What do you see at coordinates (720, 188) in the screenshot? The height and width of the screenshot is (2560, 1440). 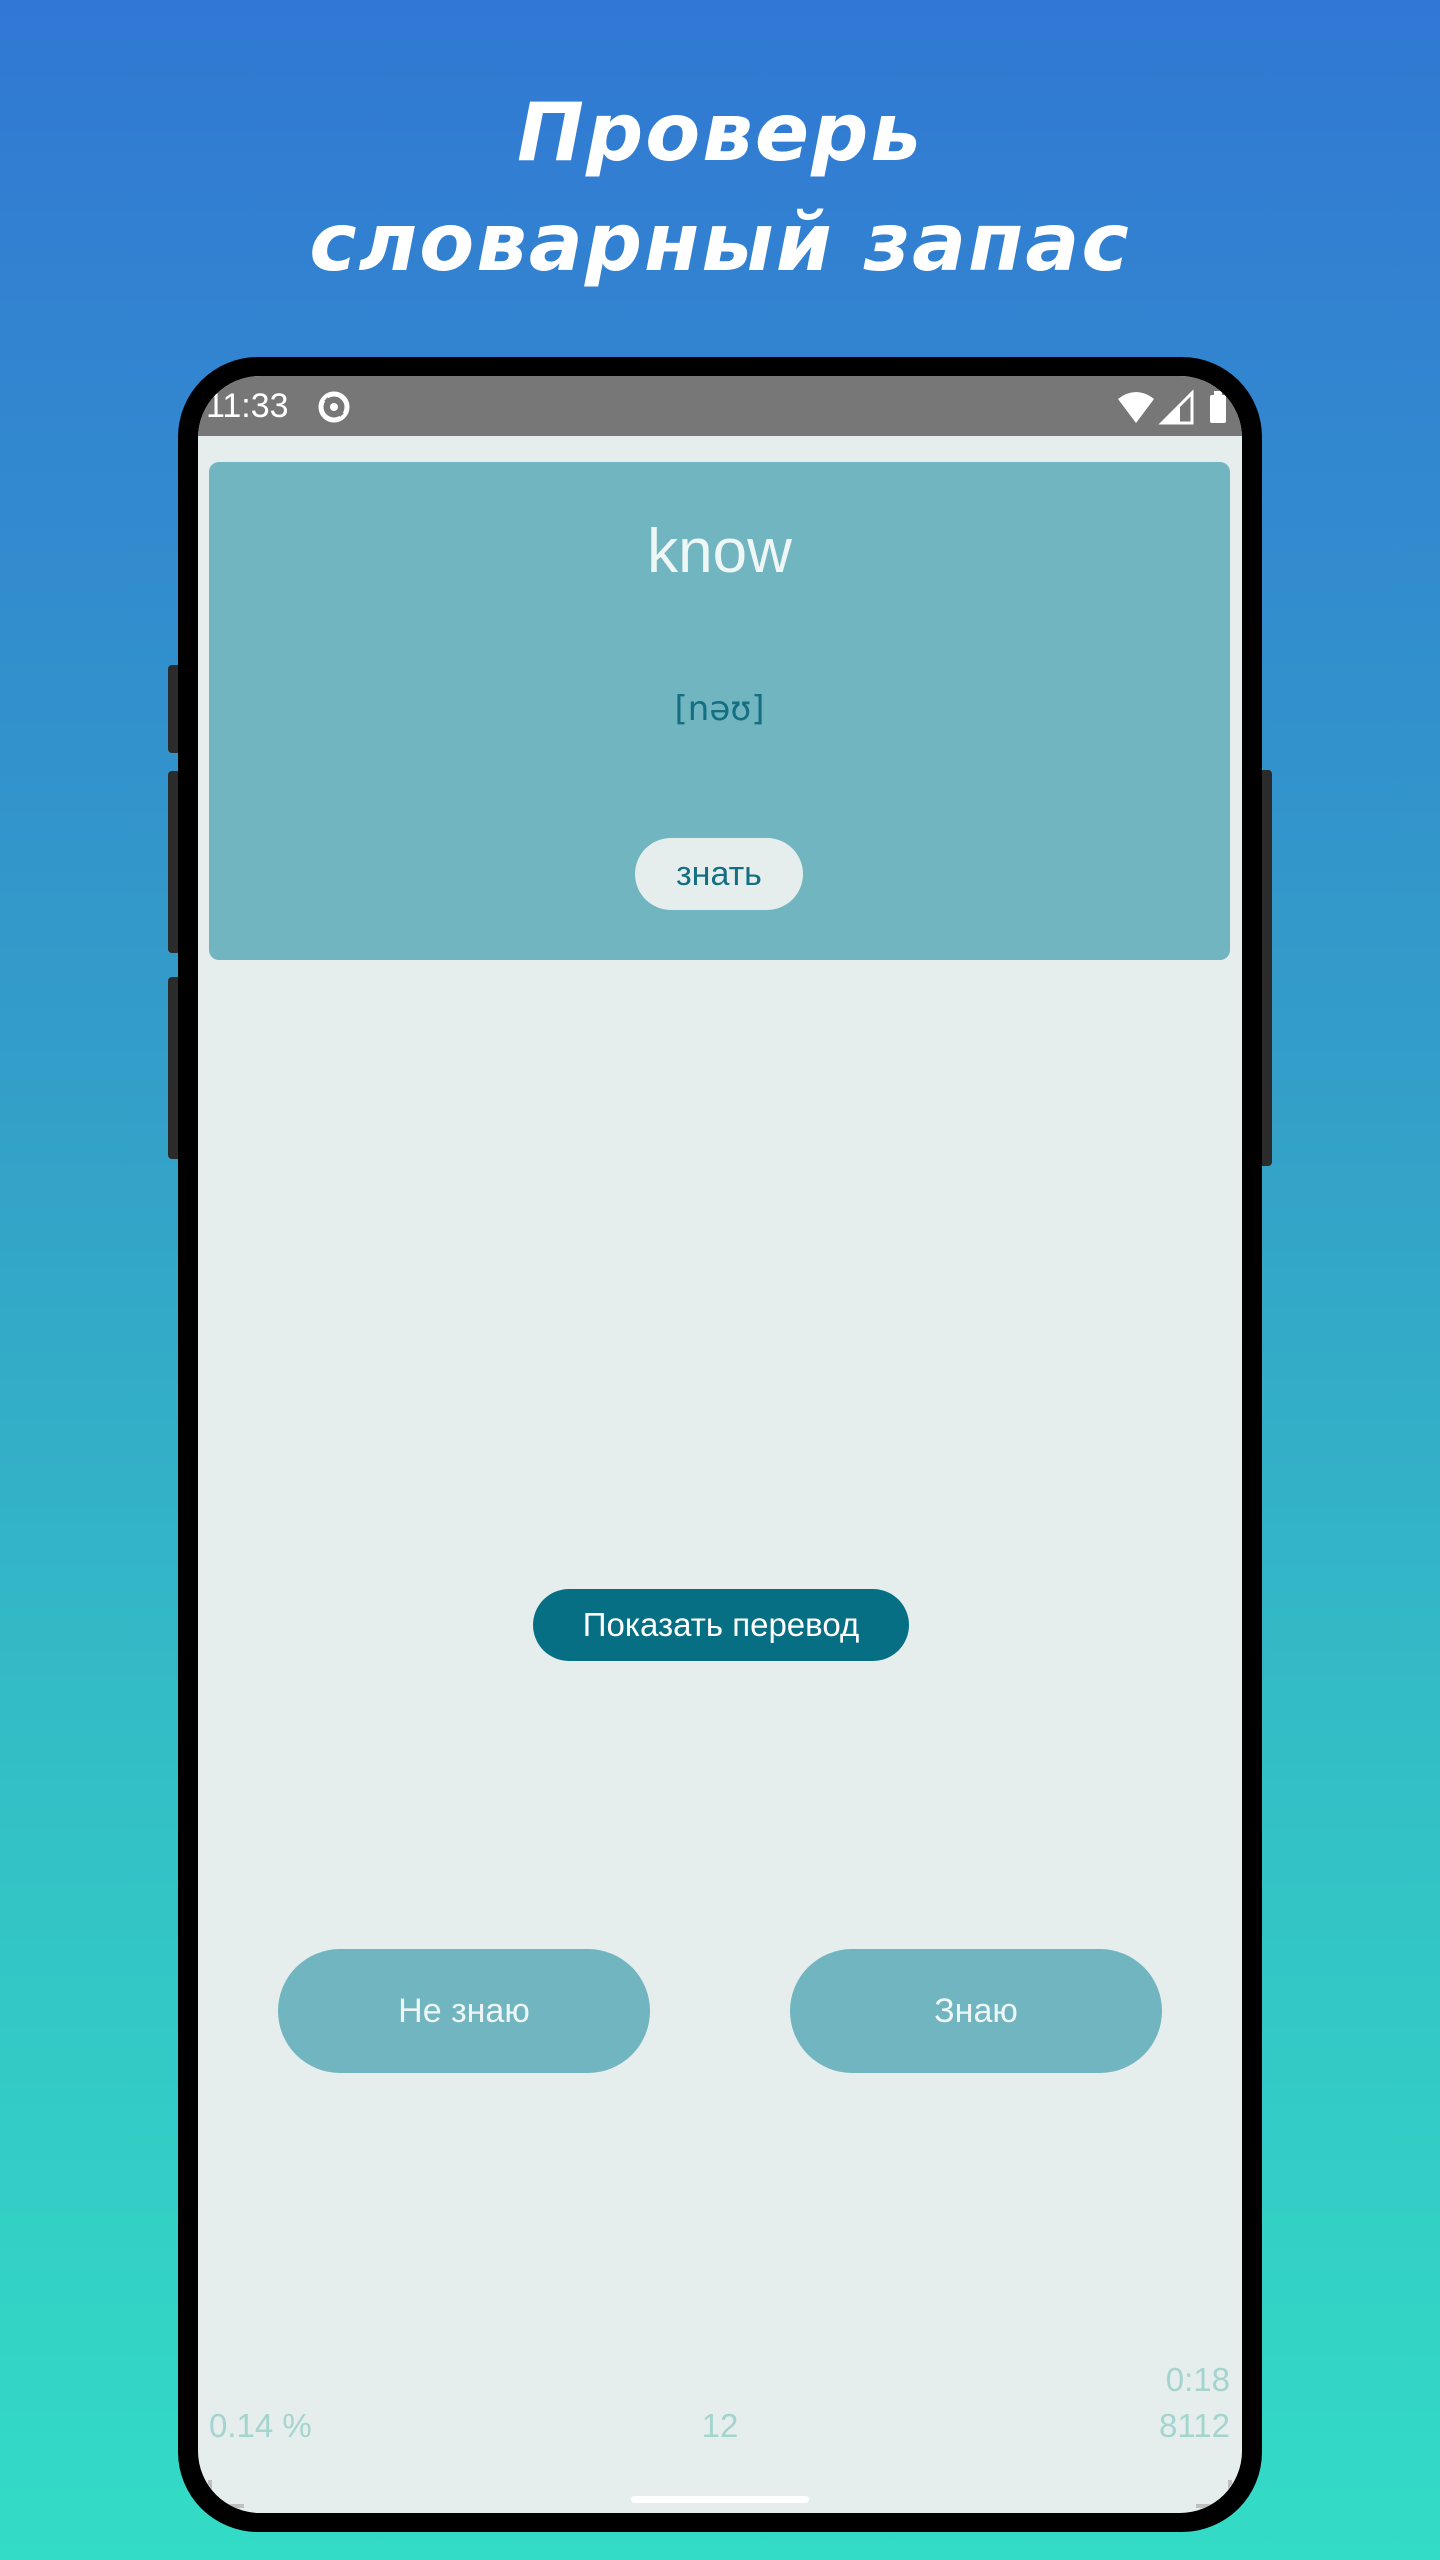 I see `promo-headline: Проверь словарный запас` at bounding box center [720, 188].